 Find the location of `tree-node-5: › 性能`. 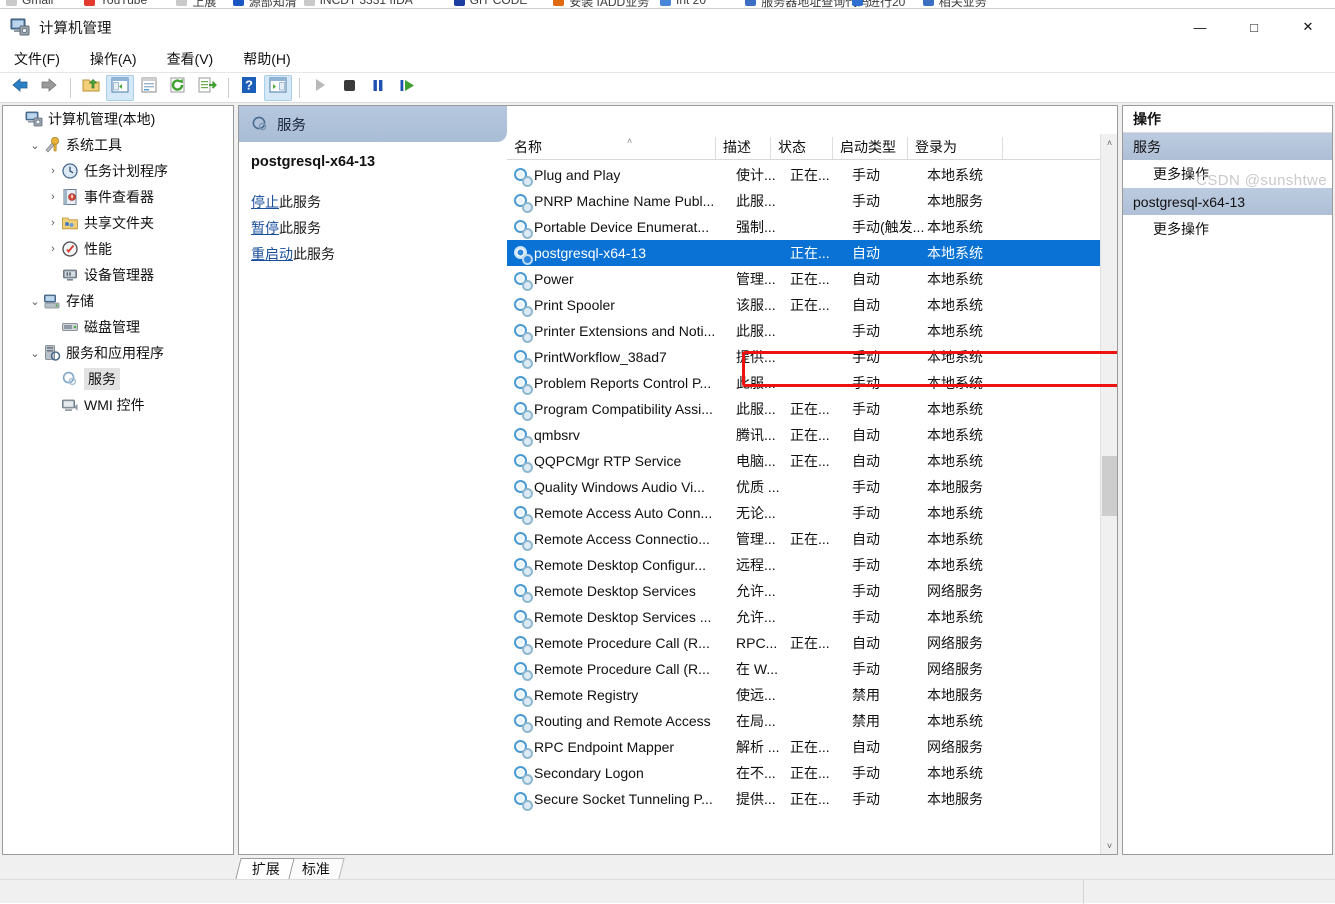

tree-node-5: › 性能 is located at coordinates (118, 249).